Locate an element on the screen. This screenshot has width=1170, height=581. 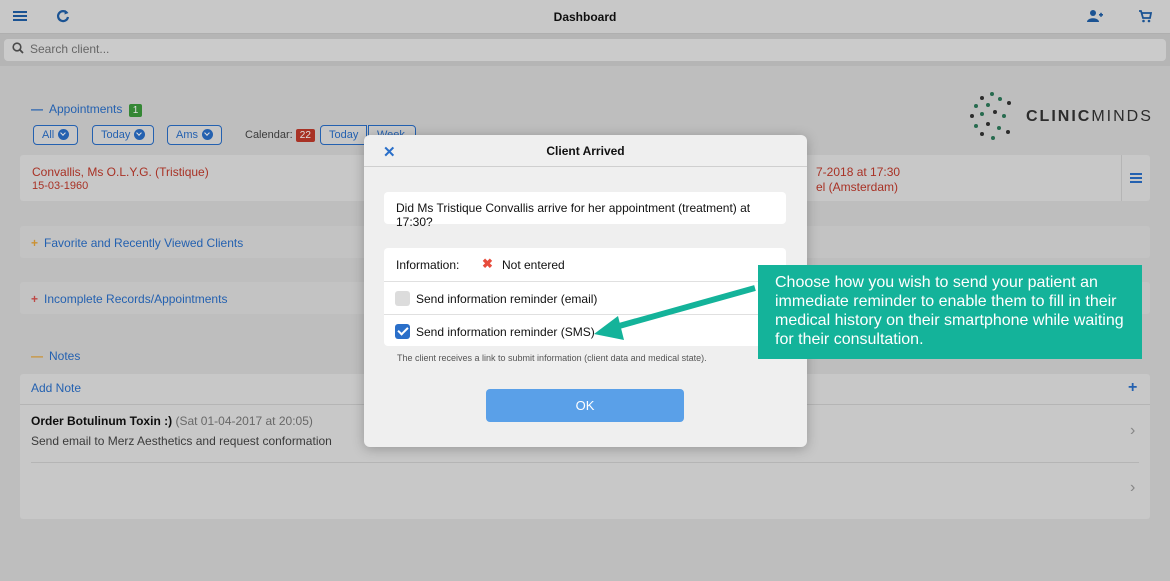
information-status-row: Information: ✖ Not entered is located at coordinates (585, 264).